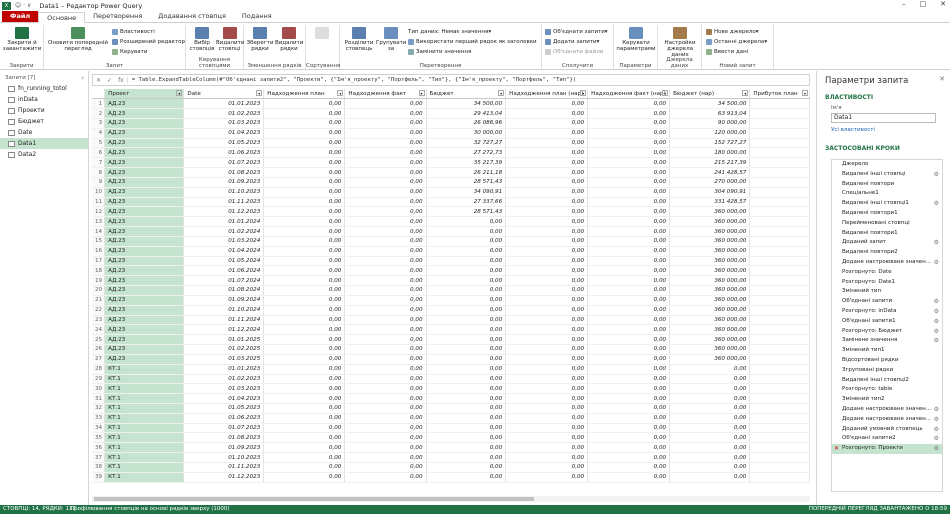  What do you see at coordinates (887, 361) in the screenshot?
I see `applied-step: Відсортовані рядки` at bounding box center [887, 361].